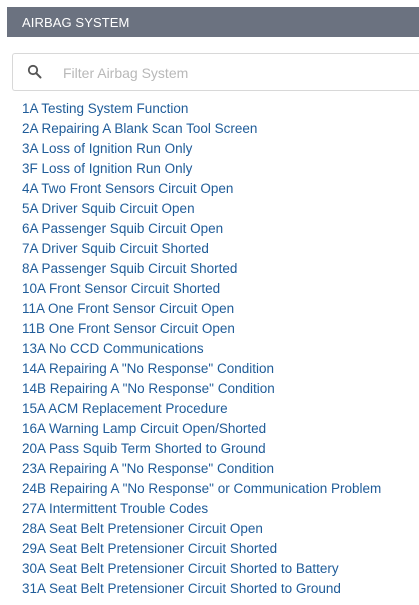  I want to click on list-item: 28A Seat Belt Pretensioner Circuit Open, so click(220, 529).